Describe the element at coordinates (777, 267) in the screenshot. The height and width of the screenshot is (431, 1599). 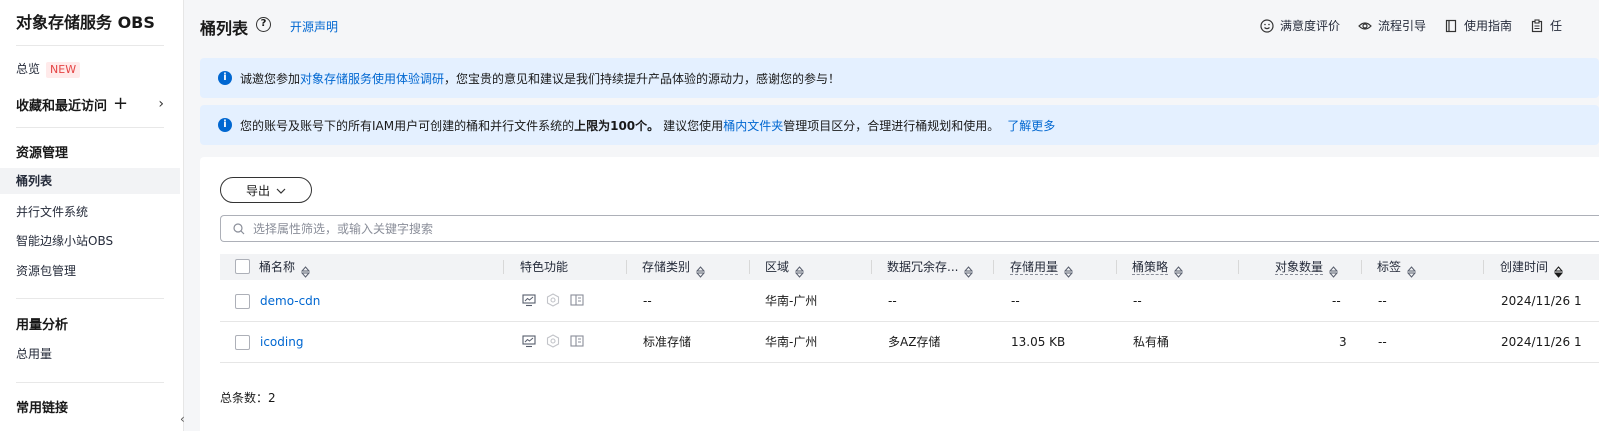
I see `col-label: 区域` at that location.